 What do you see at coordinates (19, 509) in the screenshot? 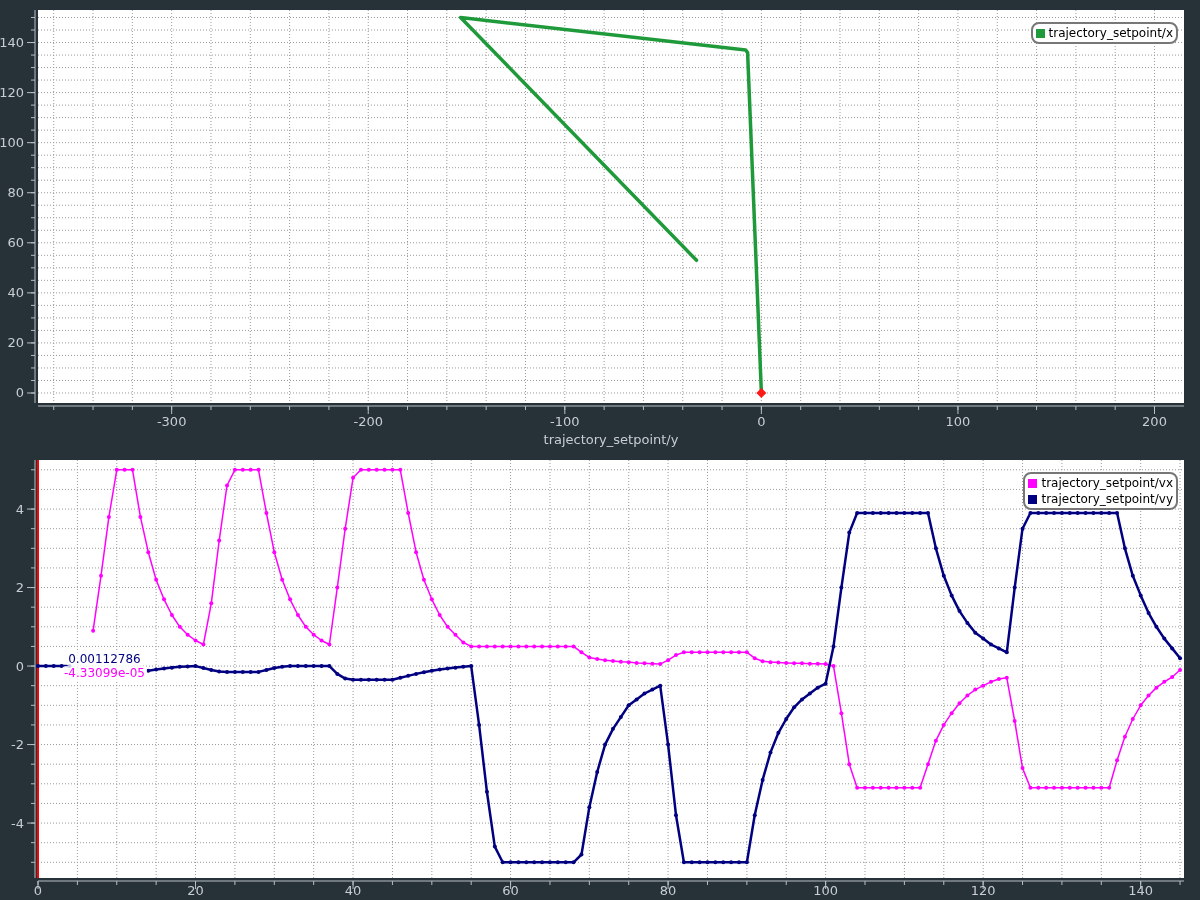
I see `tick-label: 4` at bounding box center [19, 509].